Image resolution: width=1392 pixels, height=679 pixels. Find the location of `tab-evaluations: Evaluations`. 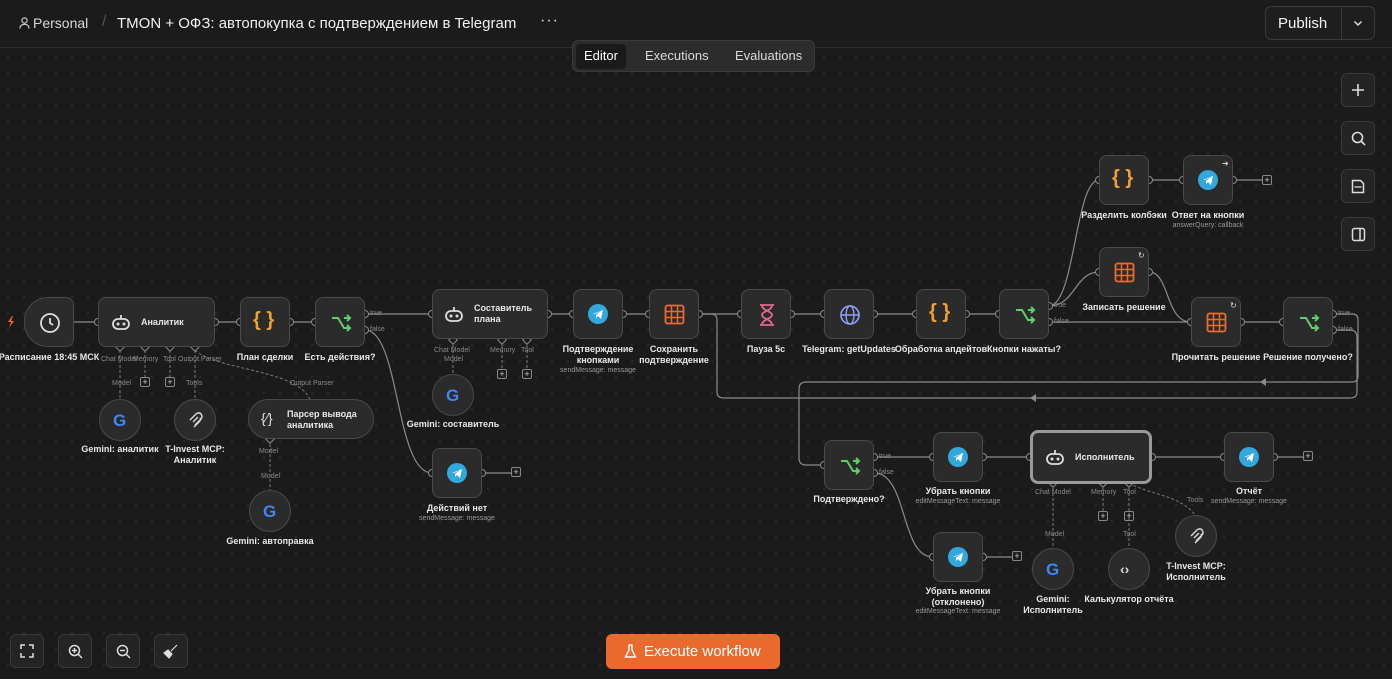

tab-evaluations: Evaluations is located at coordinates (768, 56).